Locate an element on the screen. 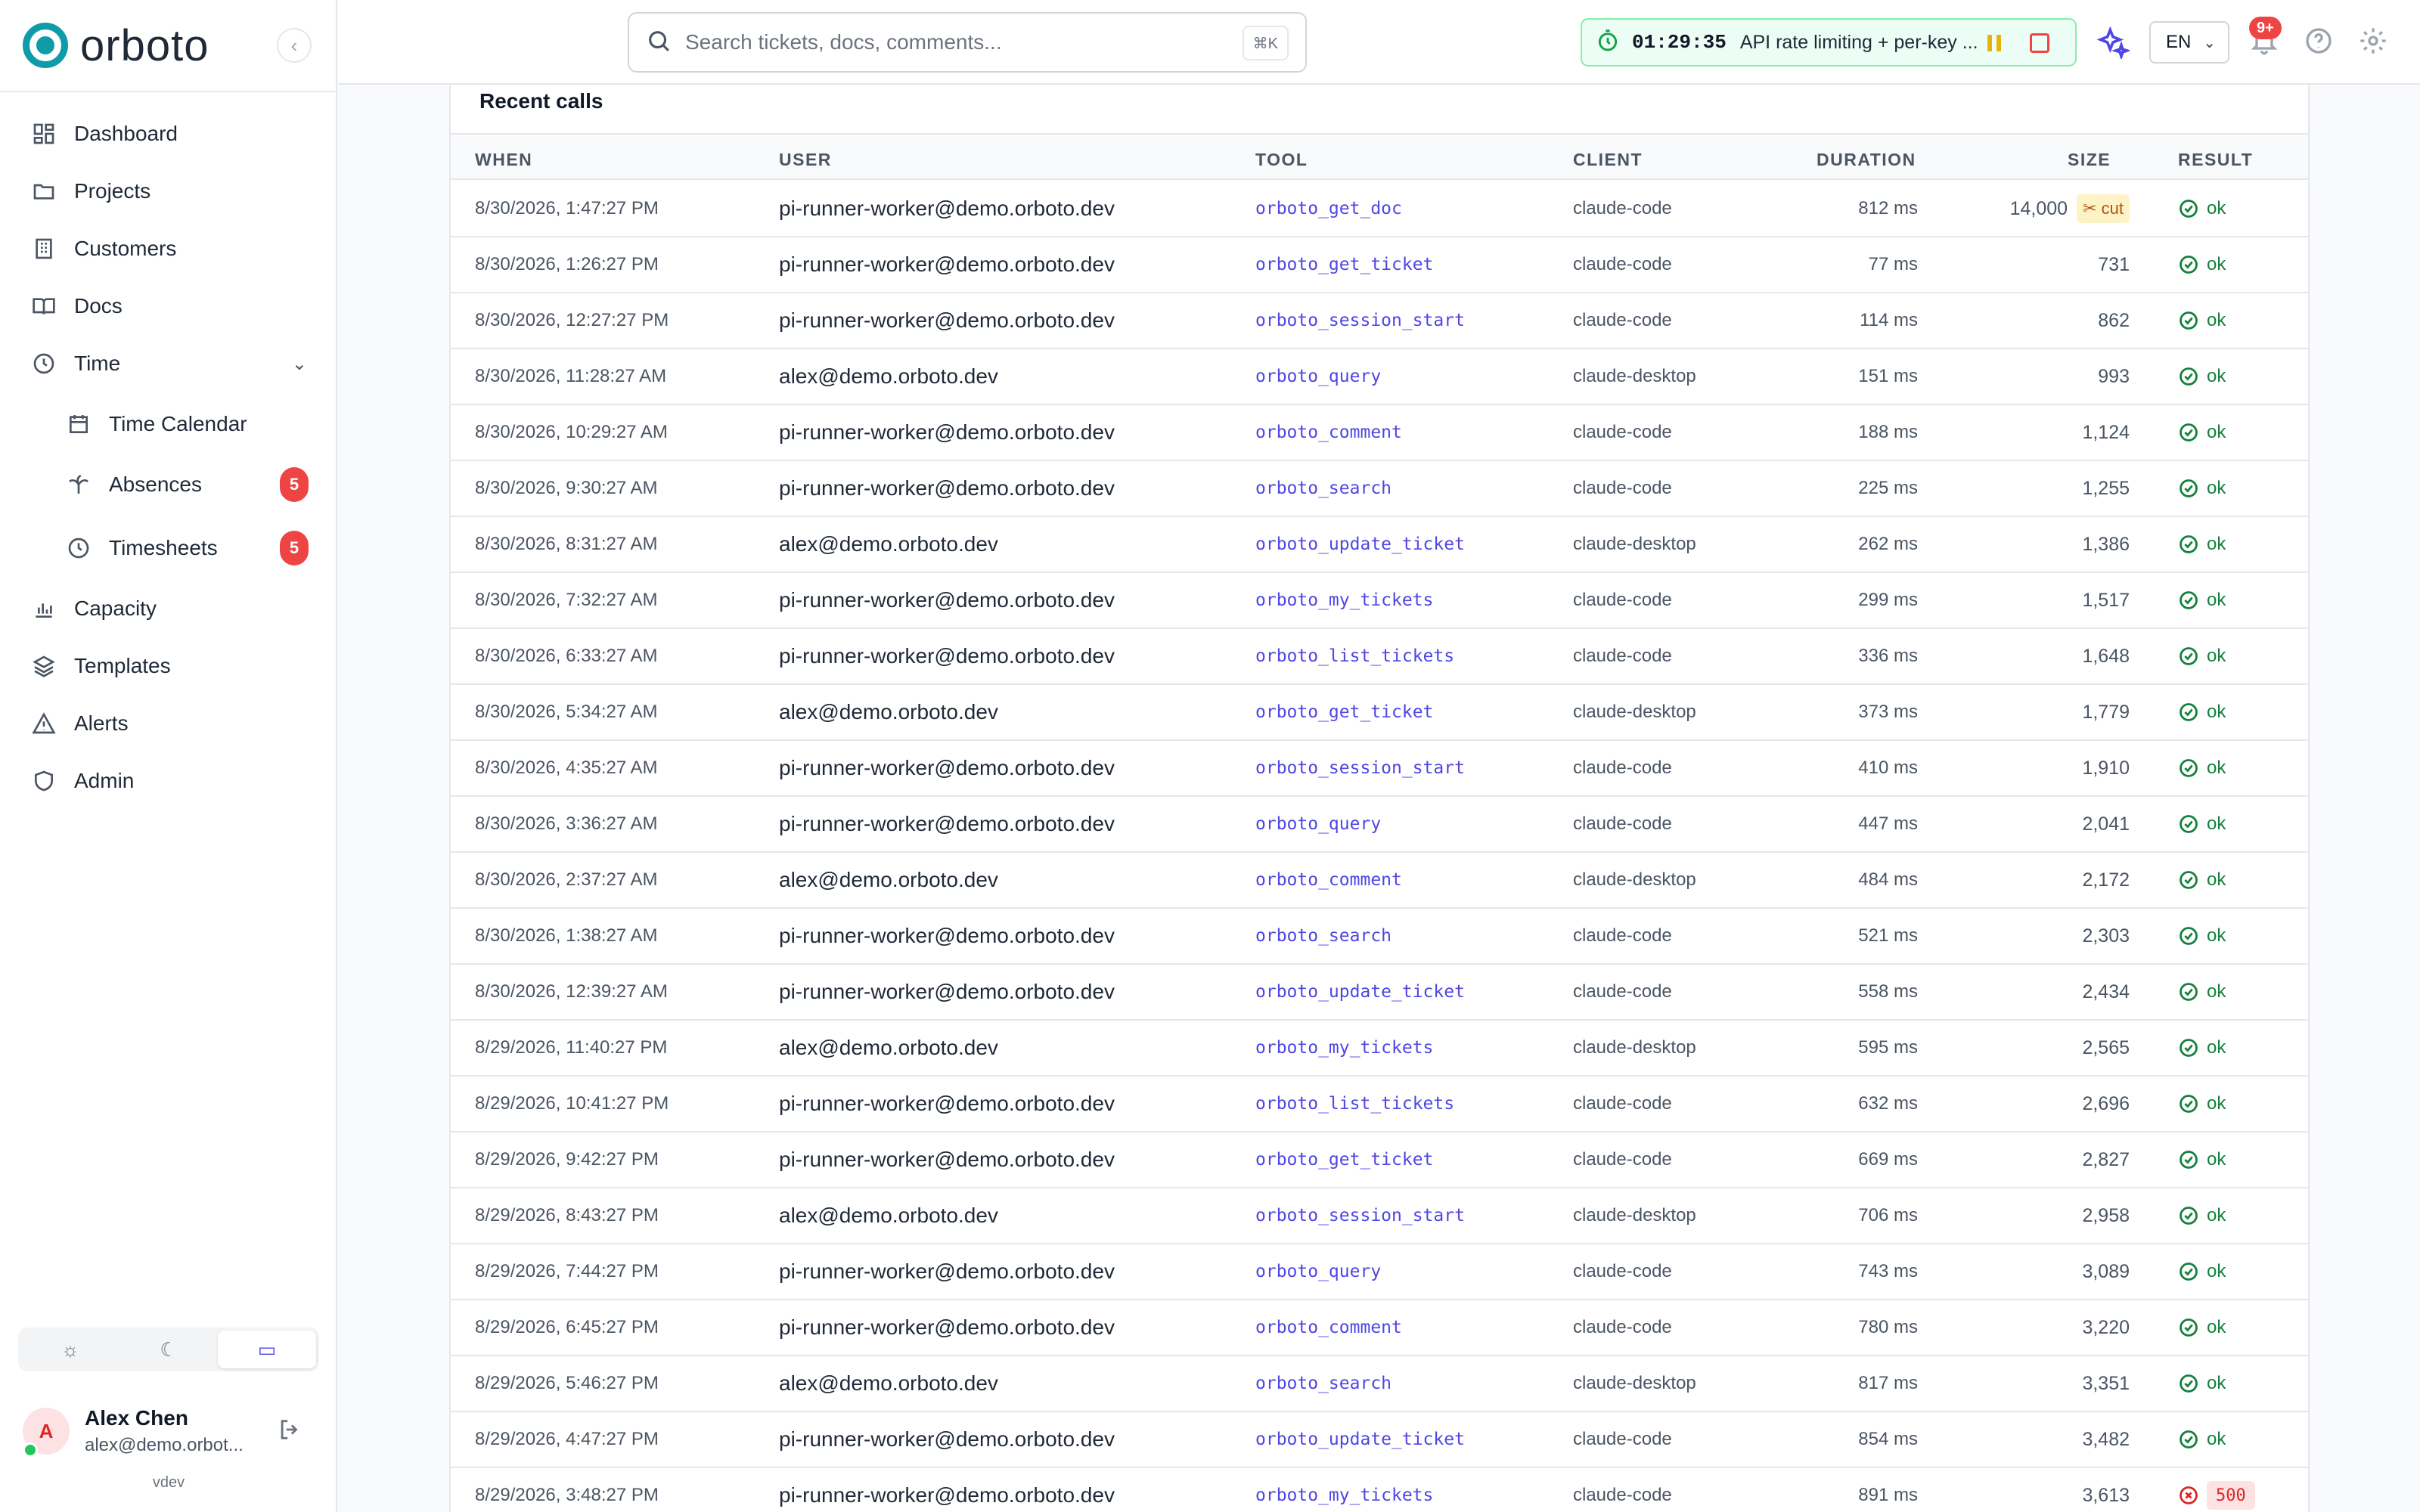 The image size is (2420, 1512). size-value: 1,124 is located at coordinates (2106, 432).